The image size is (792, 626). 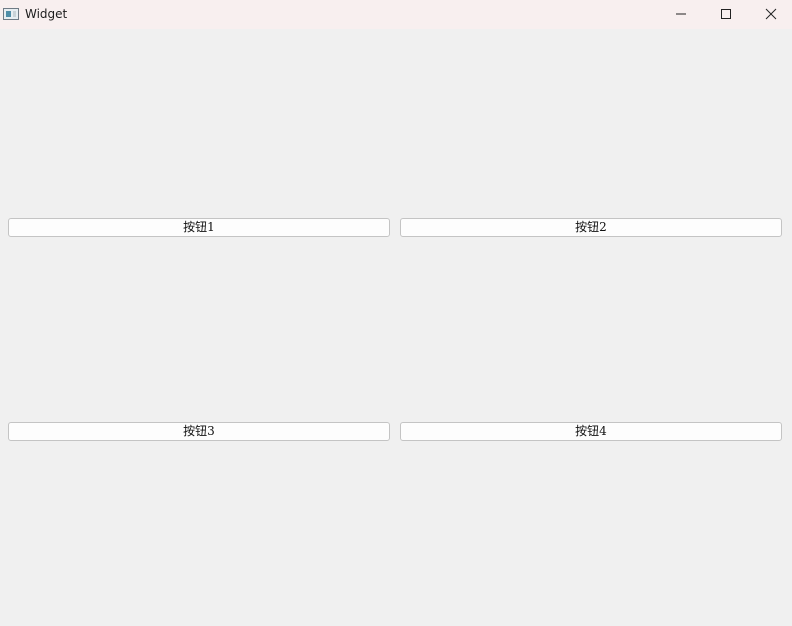 I want to click on close-button, so click(x=770, y=14).